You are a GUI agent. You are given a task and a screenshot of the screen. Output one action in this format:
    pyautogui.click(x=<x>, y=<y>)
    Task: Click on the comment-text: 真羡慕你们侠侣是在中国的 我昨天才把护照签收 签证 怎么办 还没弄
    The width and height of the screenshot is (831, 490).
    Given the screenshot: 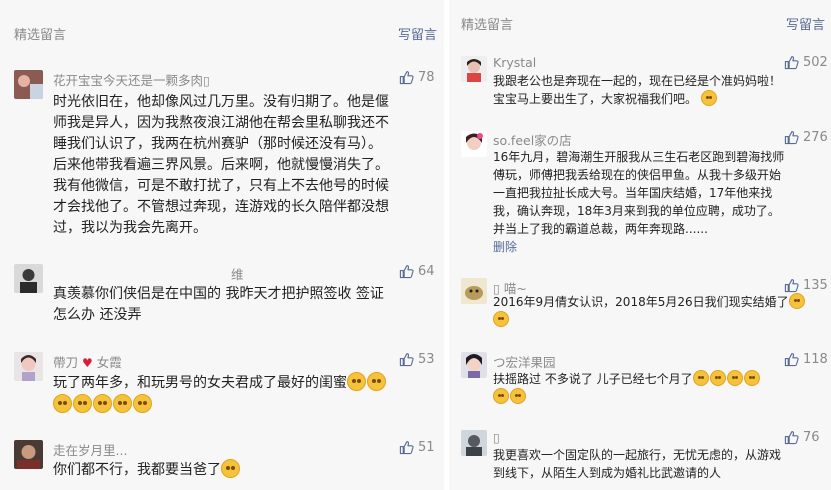 What is the action you would take?
    pyautogui.click(x=218, y=304)
    